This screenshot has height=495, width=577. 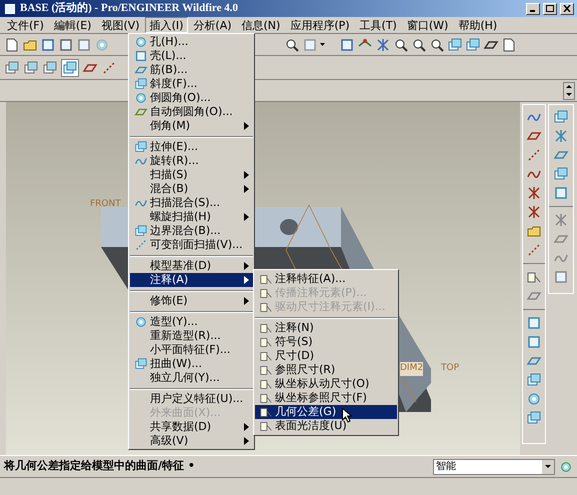 What do you see at coordinates (326, 342) in the screenshot?
I see `menu-item: 符号(S)` at bounding box center [326, 342].